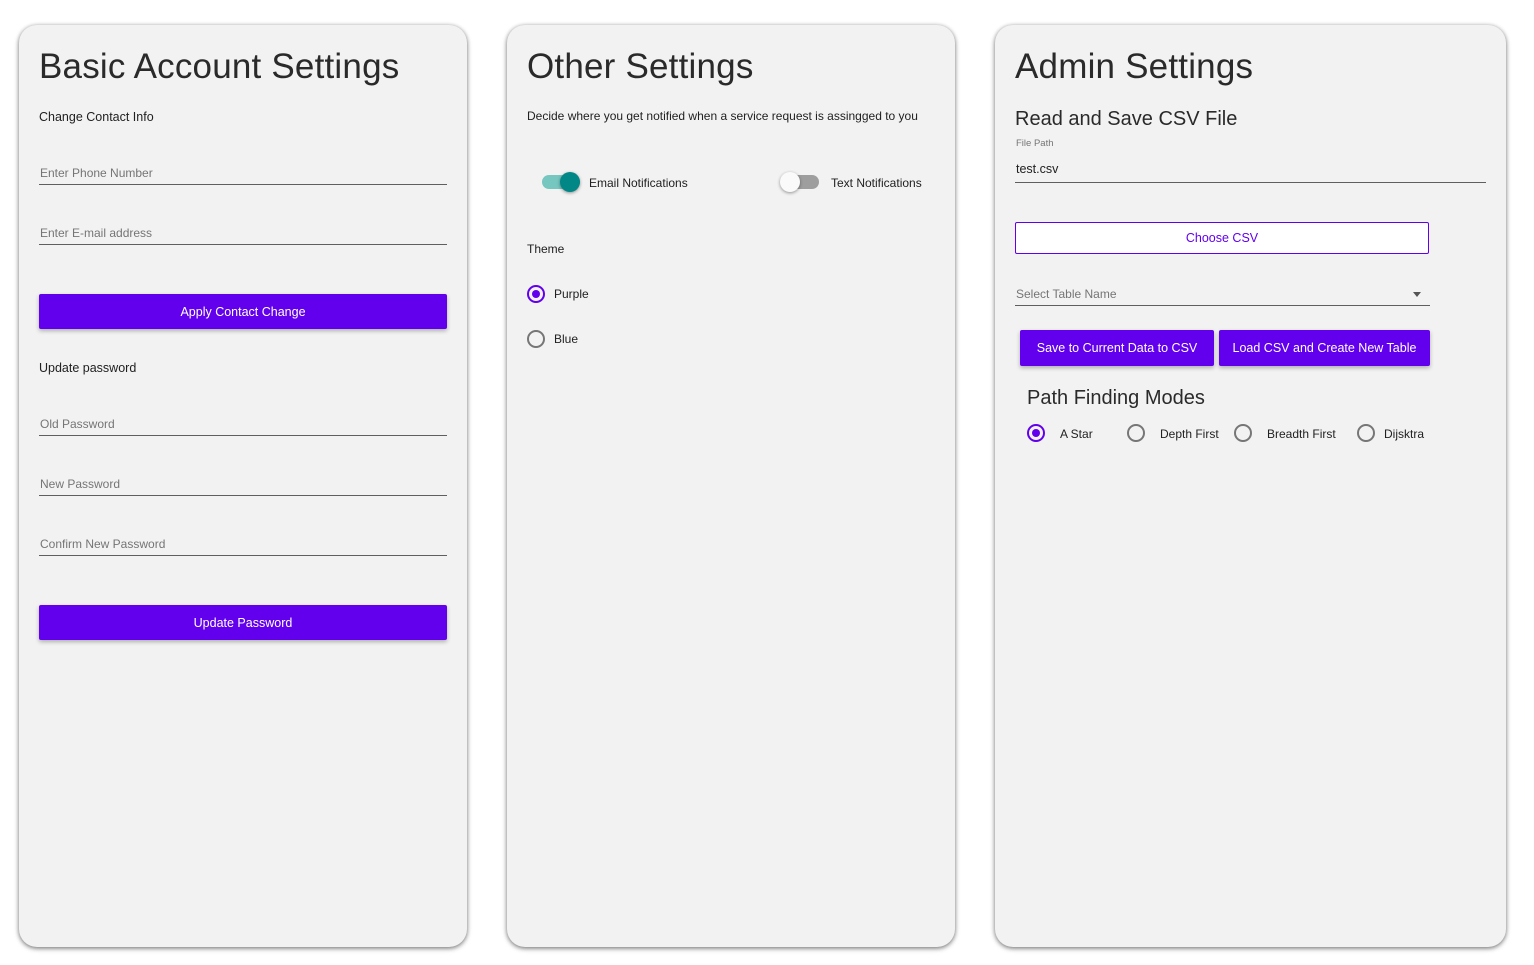  Describe the element at coordinates (801, 182) in the screenshot. I see `text-notifications-toggle` at that location.